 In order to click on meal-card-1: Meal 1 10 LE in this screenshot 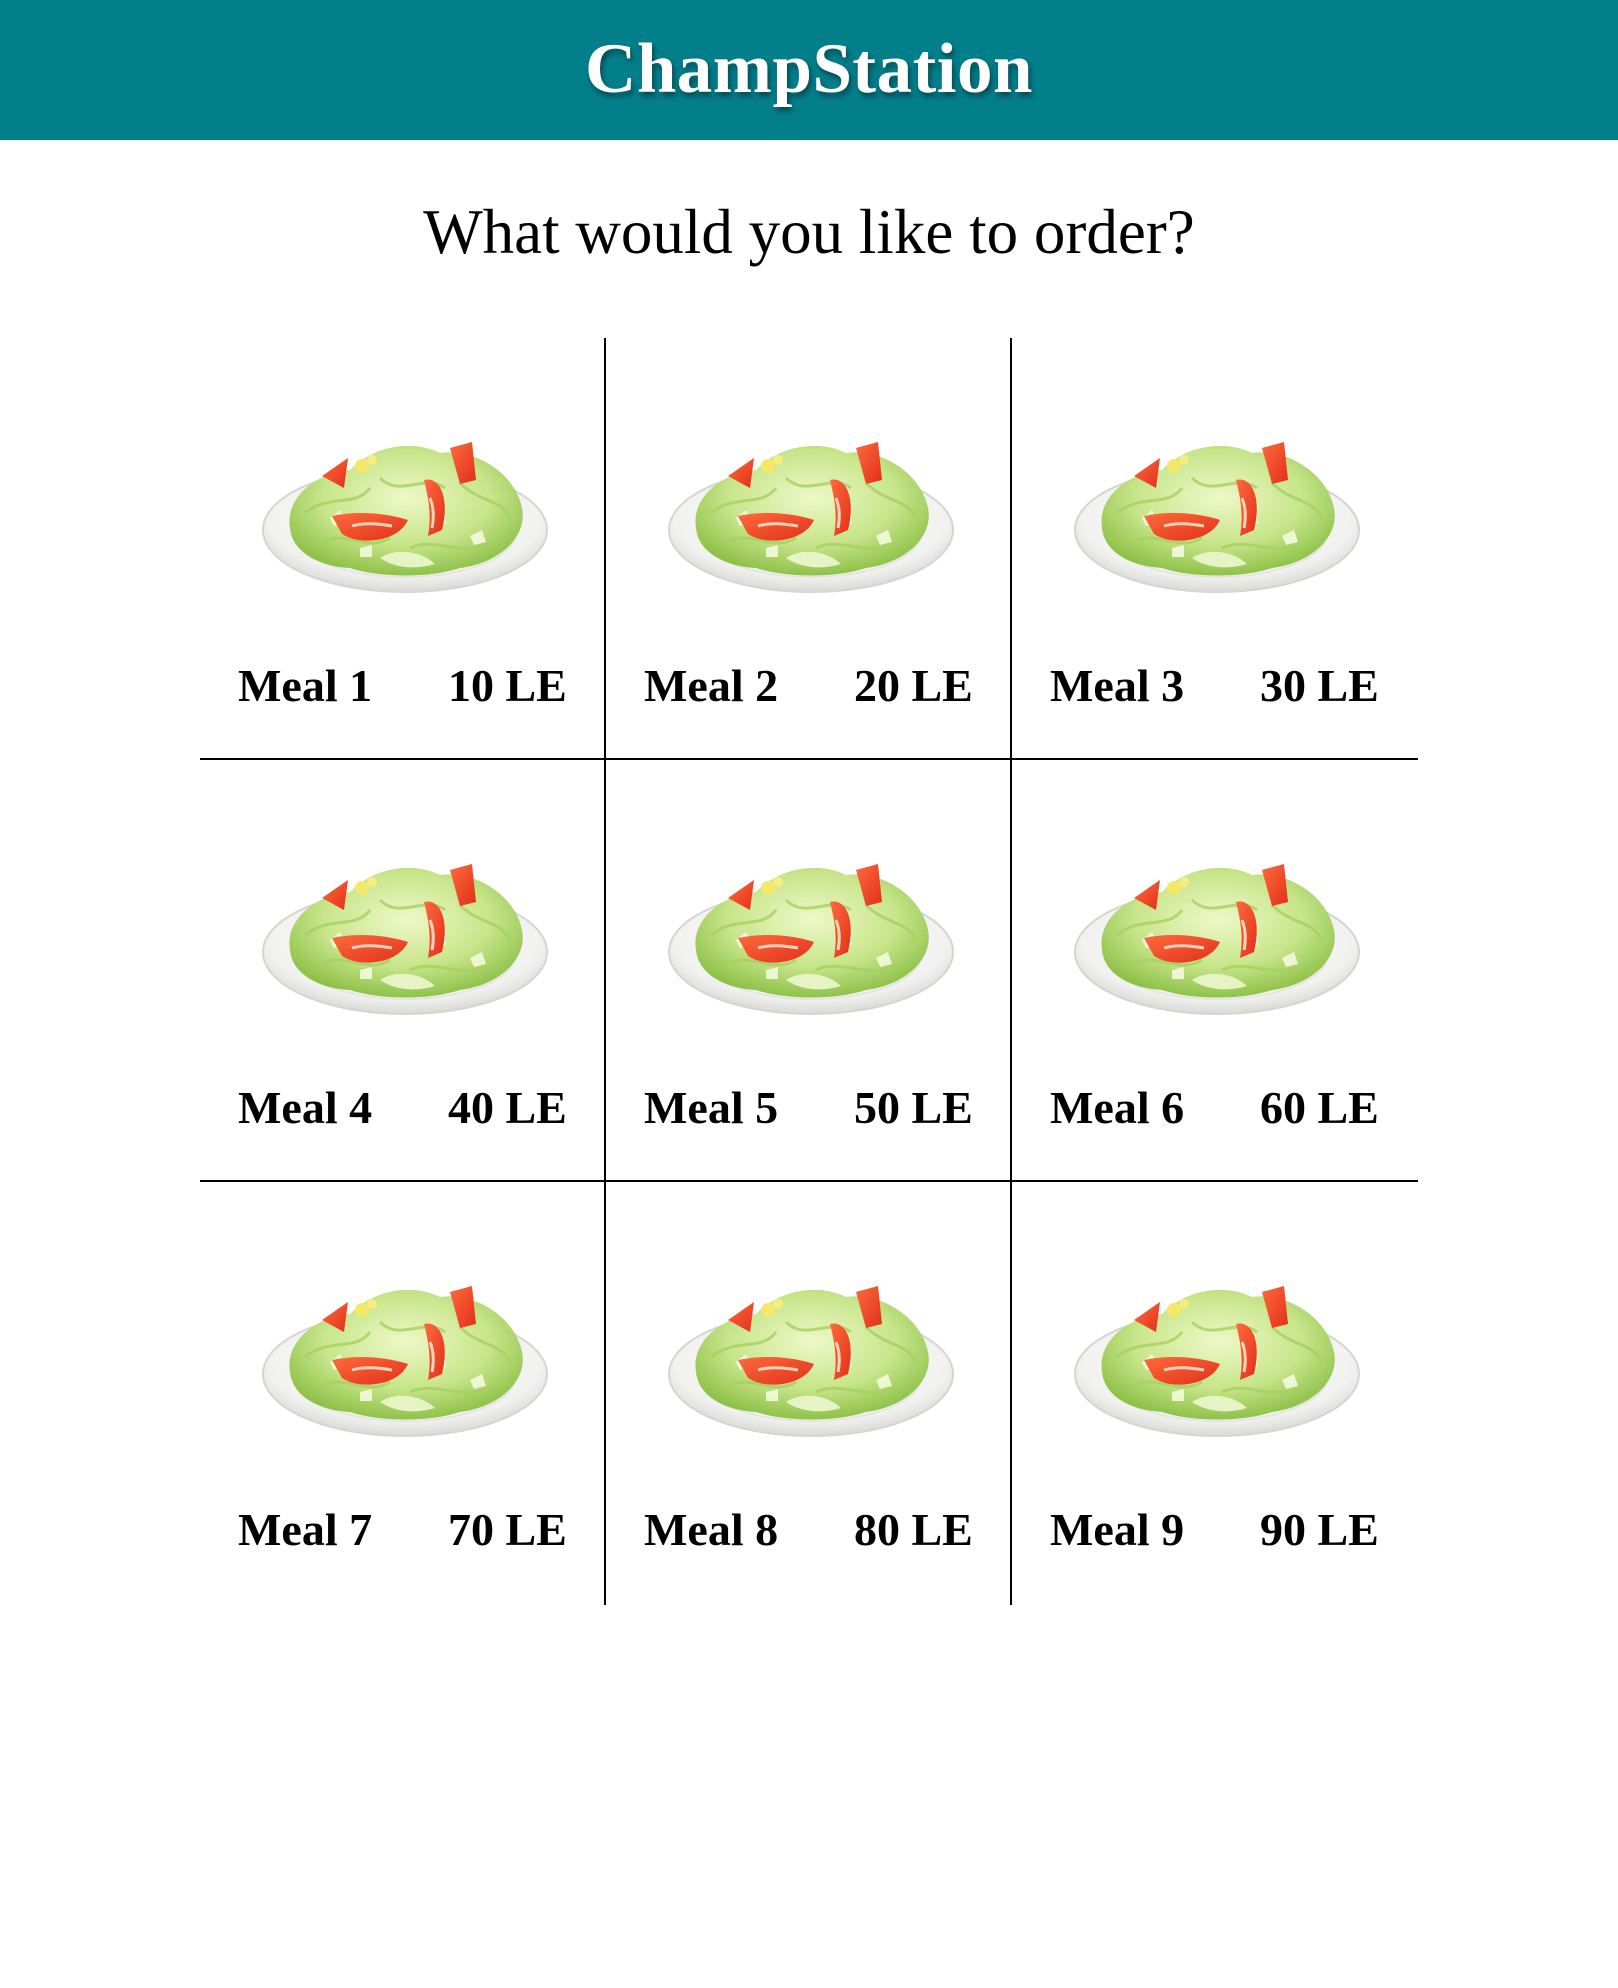, I will do `click(403, 549)`.